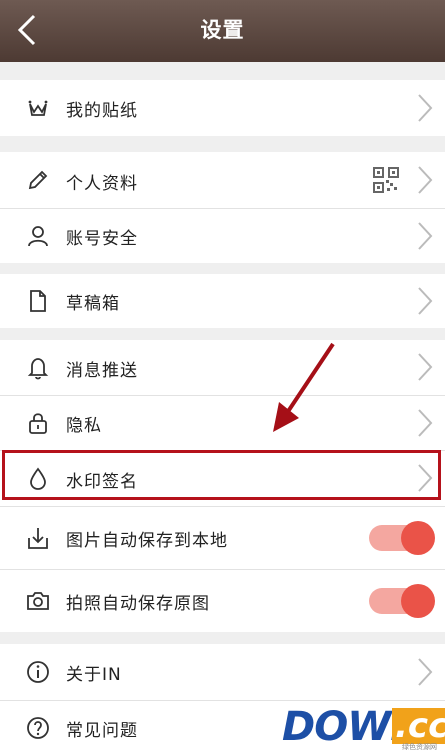 Image resolution: width=445 pixels, height=752 pixels. What do you see at coordinates (102, 184) in the screenshot?
I see `settings-row-label: 个人资料` at bounding box center [102, 184].